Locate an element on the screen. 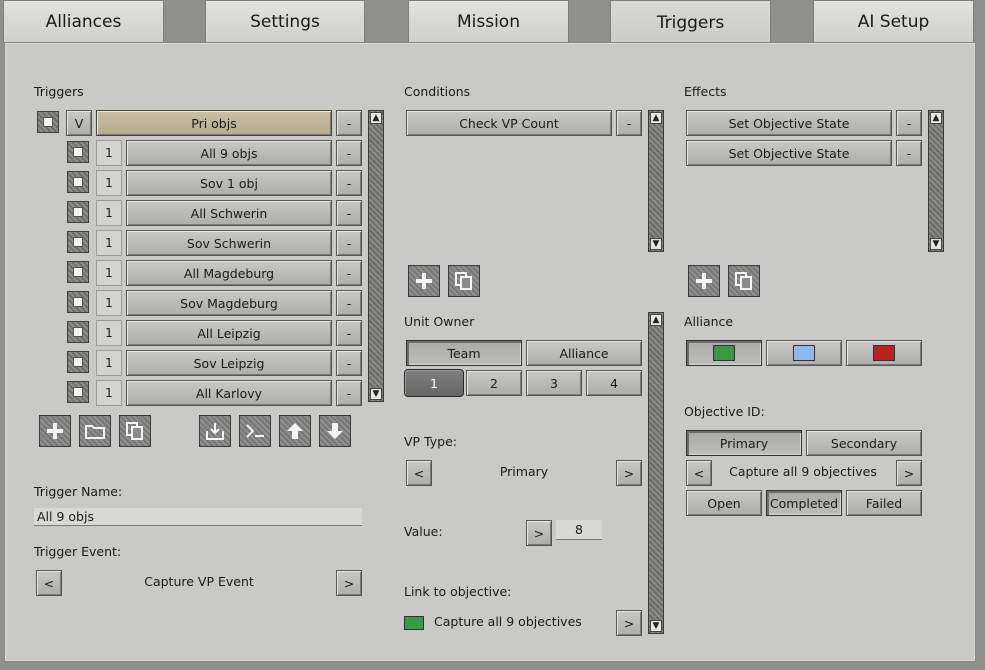 This screenshot has height=670, width=985. alliance-red-swatch is located at coordinates (884, 353).